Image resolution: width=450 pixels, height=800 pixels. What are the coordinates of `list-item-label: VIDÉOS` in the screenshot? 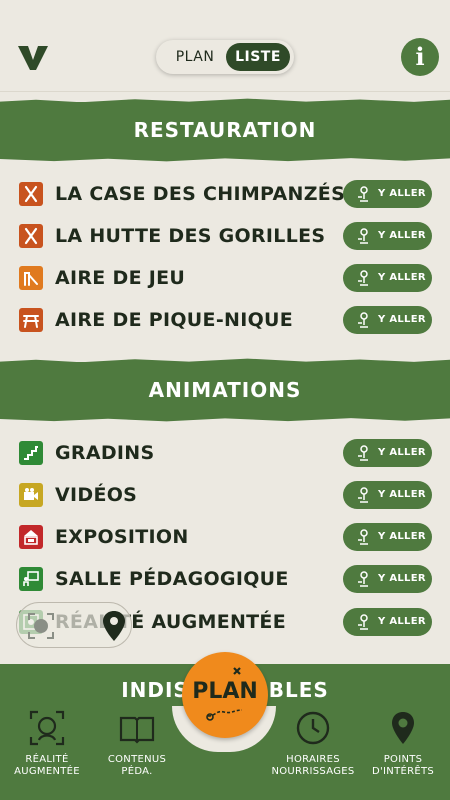 It's located at (96, 495).